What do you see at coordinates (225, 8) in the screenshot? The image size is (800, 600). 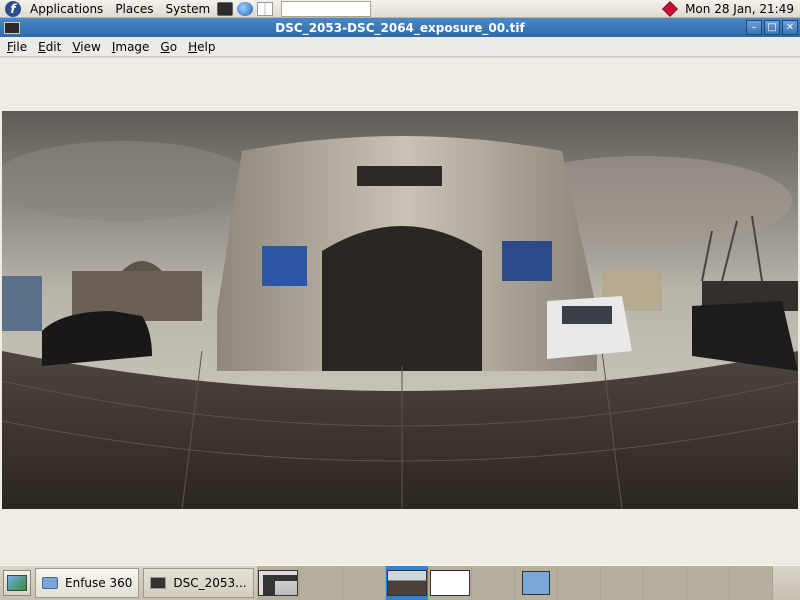 I see `terminal-launcher-icon` at bounding box center [225, 8].